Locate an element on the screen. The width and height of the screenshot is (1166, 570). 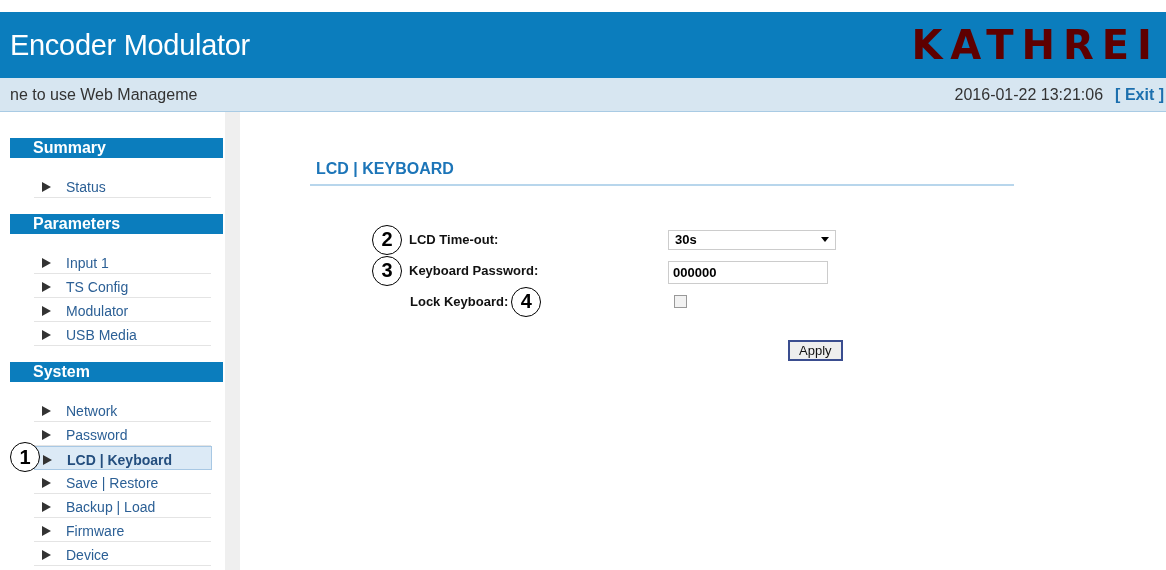
exit-link: [ Exit ] is located at coordinates (1139, 94).